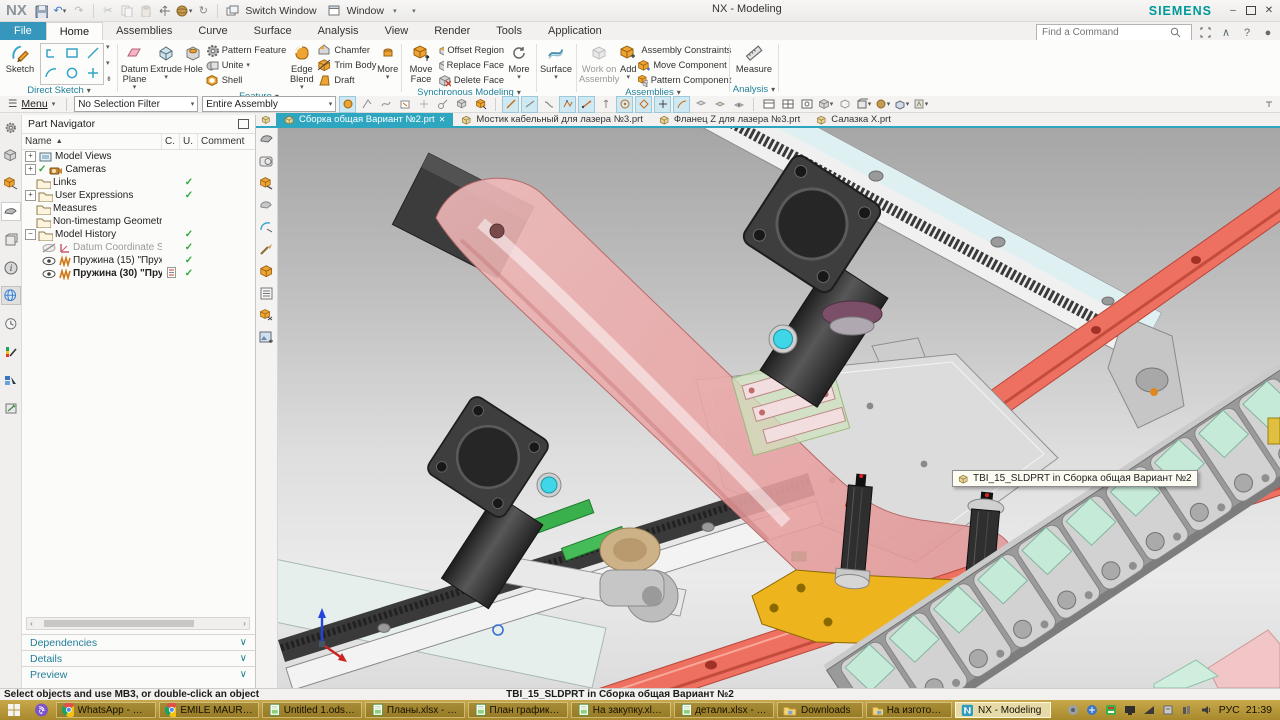 The image size is (1280, 720). What do you see at coordinates (530, 104) in the screenshot?
I see `snap-line2-icon` at bounding box center [530, 104].